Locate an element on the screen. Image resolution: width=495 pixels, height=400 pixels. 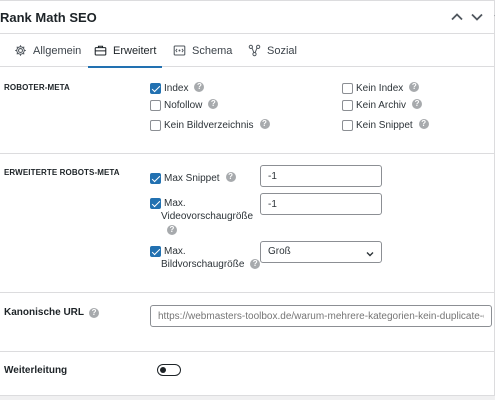
checkbox-nofollow: Nofollow ? is located at coordinates (184, 105).